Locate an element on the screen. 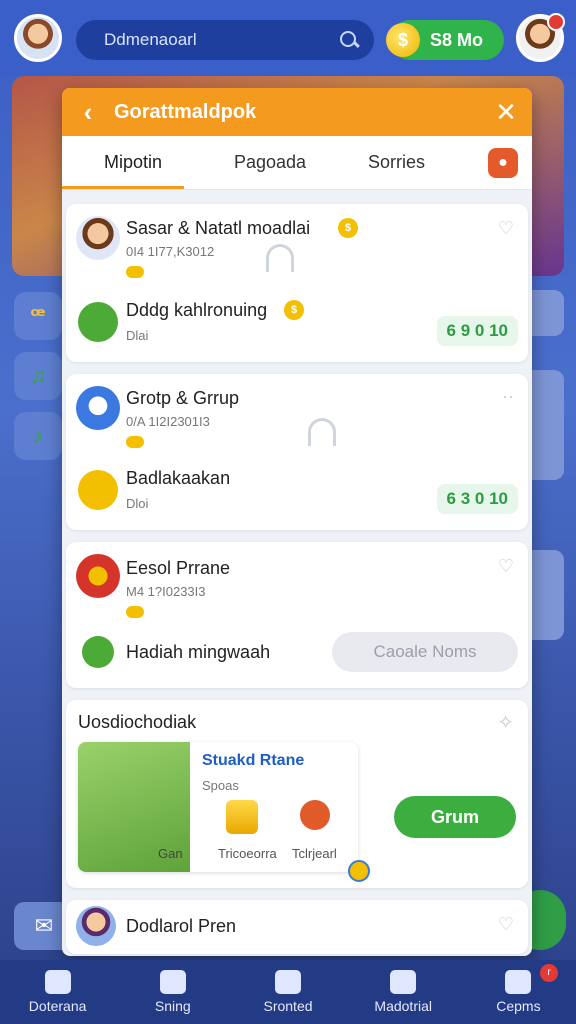 The image size is (576, 1024). promo-name: Stuakd Rtane is located at coordinates (253, 760).